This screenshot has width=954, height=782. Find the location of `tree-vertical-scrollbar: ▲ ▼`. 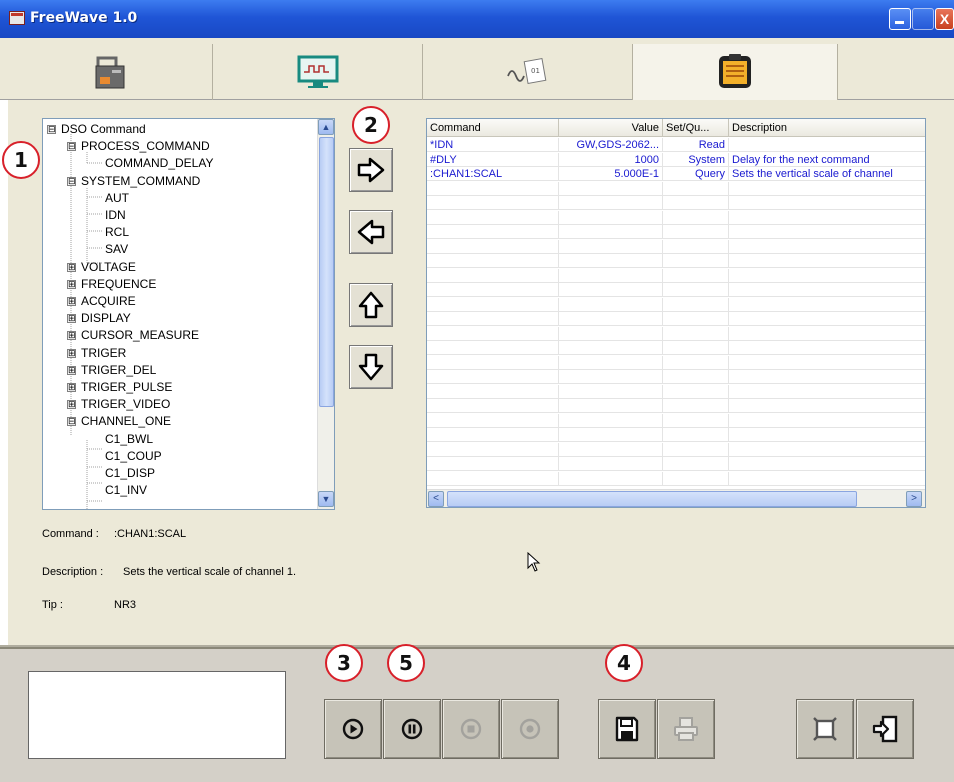

tree-vertical-scrollbar: ▲ ▼ is located at coordinates (325, 314).